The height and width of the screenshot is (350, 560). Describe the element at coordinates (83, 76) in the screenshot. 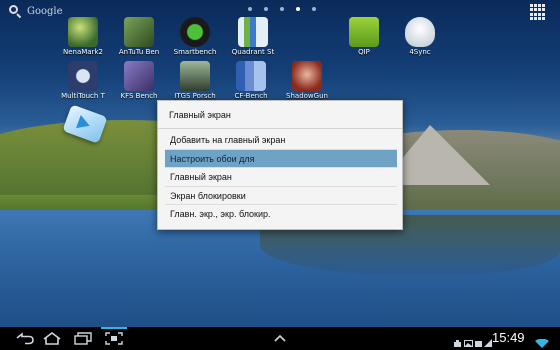

I see `multitouch-icon` at that location.